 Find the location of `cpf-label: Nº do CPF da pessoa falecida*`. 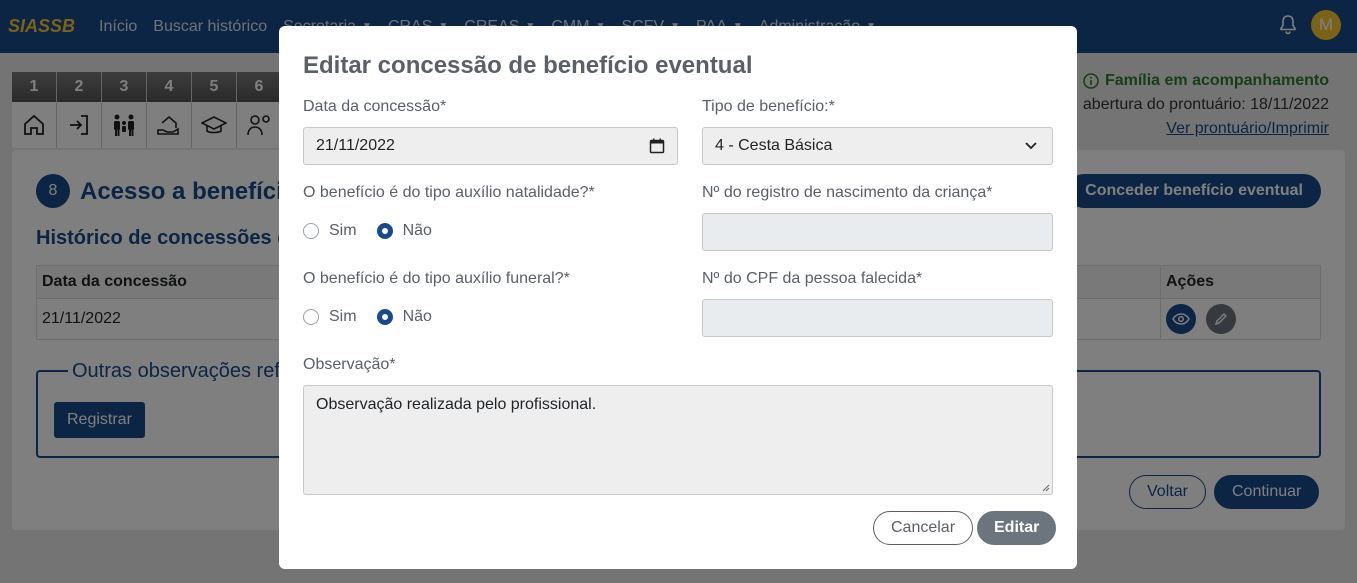

cpf-label: Nº do CPF da pessoa falecida* is located at coordinates (812, 278).